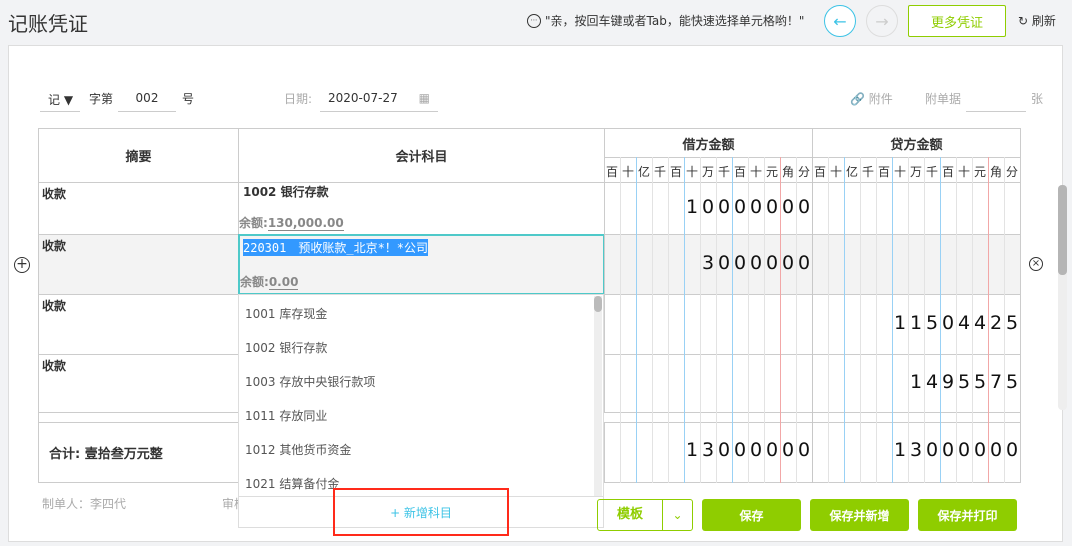  What do you see at coordinates (957, 21) in the screenshot?
I see `more-vouchers-button: 更多凭证` at bounding box center [957, 21].